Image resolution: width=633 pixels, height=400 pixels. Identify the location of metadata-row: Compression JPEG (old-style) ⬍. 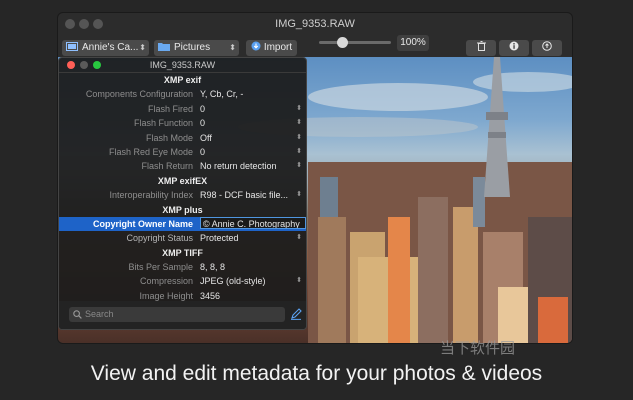
(182, 281).